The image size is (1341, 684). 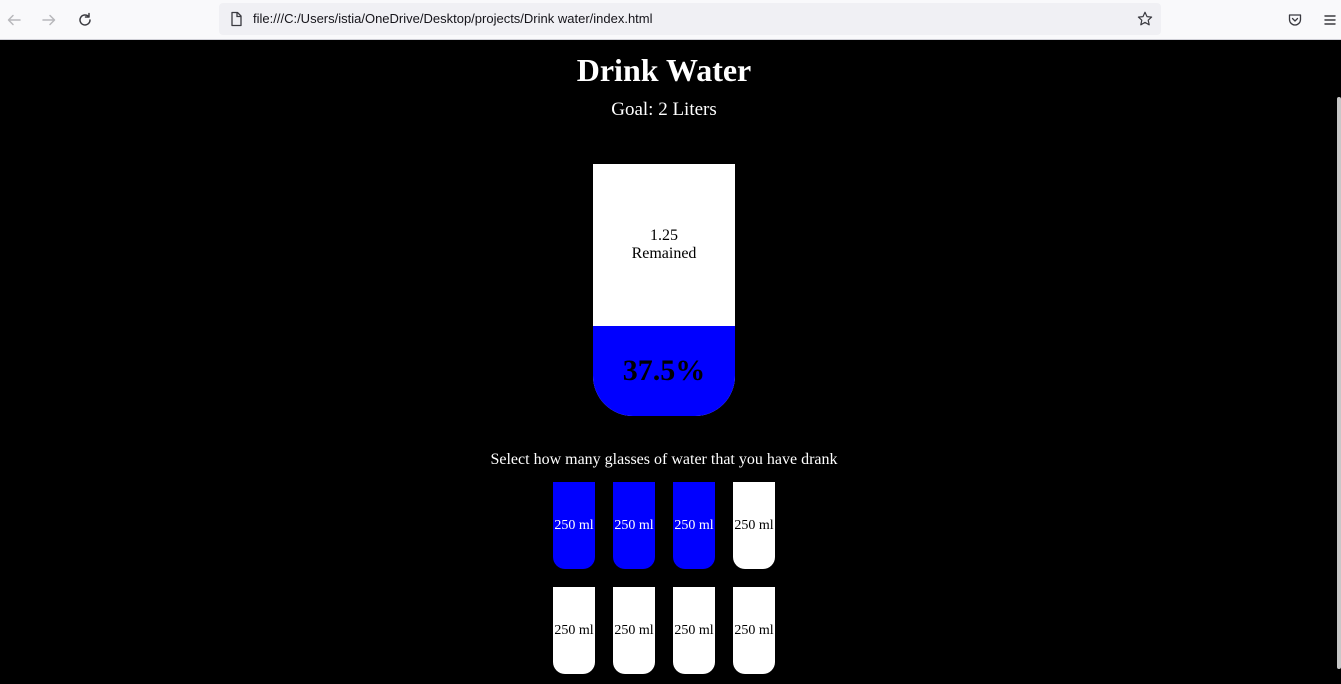 What do you see at coordinates (664, 70) in the screenshot?
I see `page-title: Drink Water` at bounding box center [664, 70].